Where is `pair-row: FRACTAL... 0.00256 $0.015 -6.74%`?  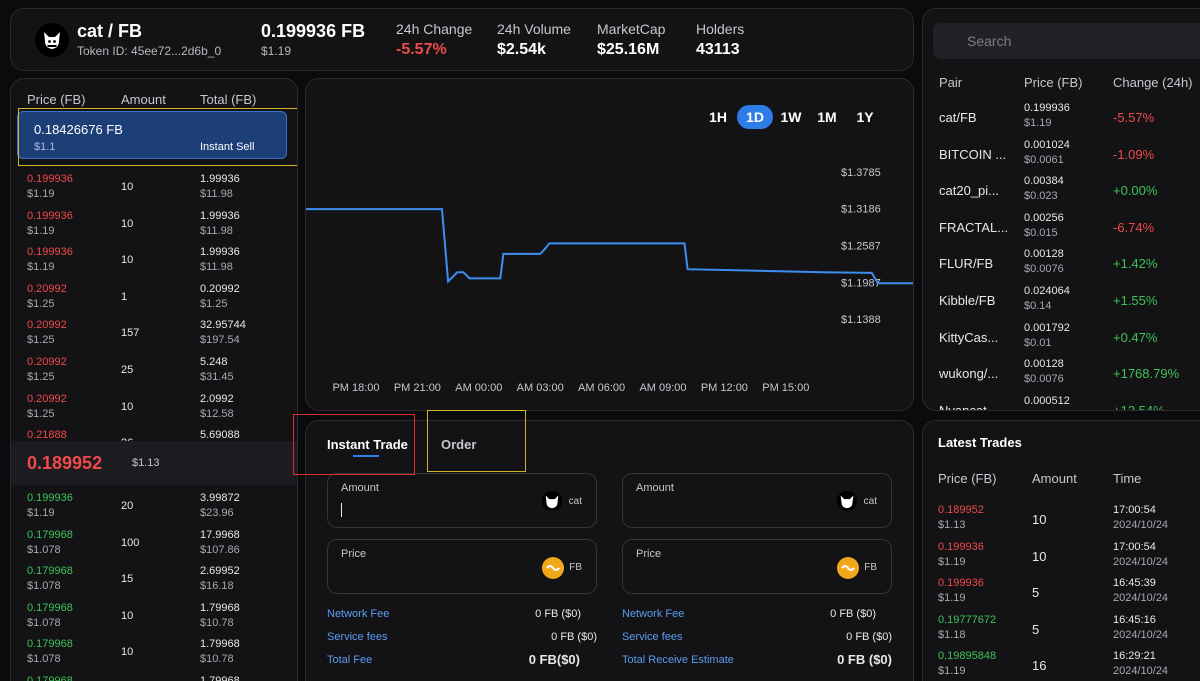
pair-row: FRACTAL... 0.00256 $0.015 -6.74% is located at coordinates (1061, 228).